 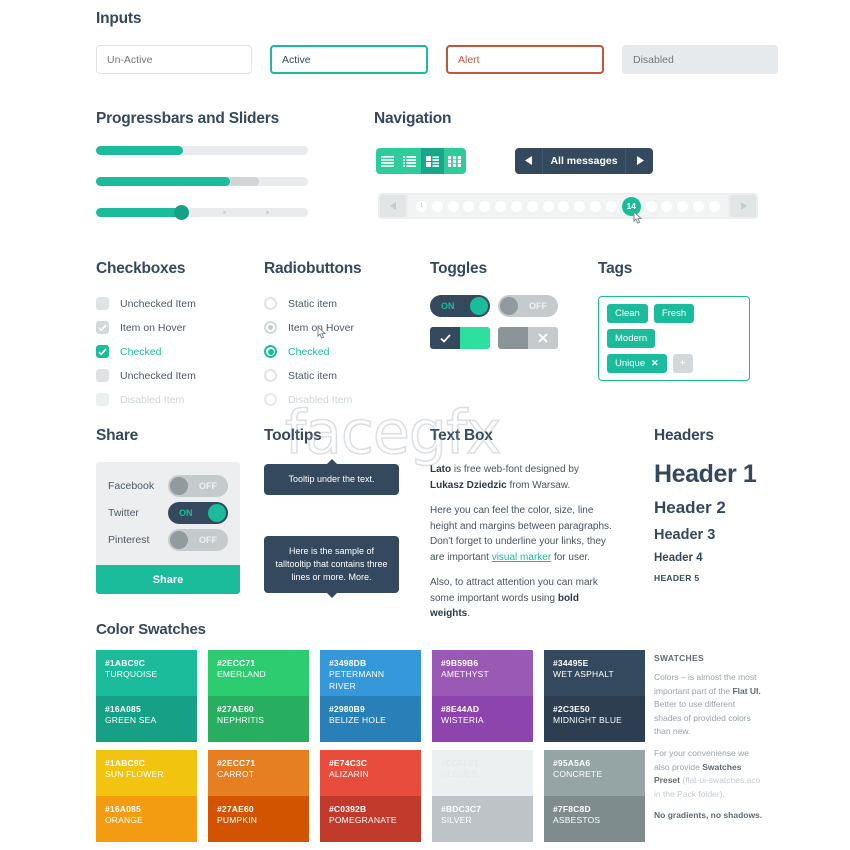 What do you see at coordinates (674, 313) in the screenshot?
I see `tag: Fresh` at bounding box center [674, 313].